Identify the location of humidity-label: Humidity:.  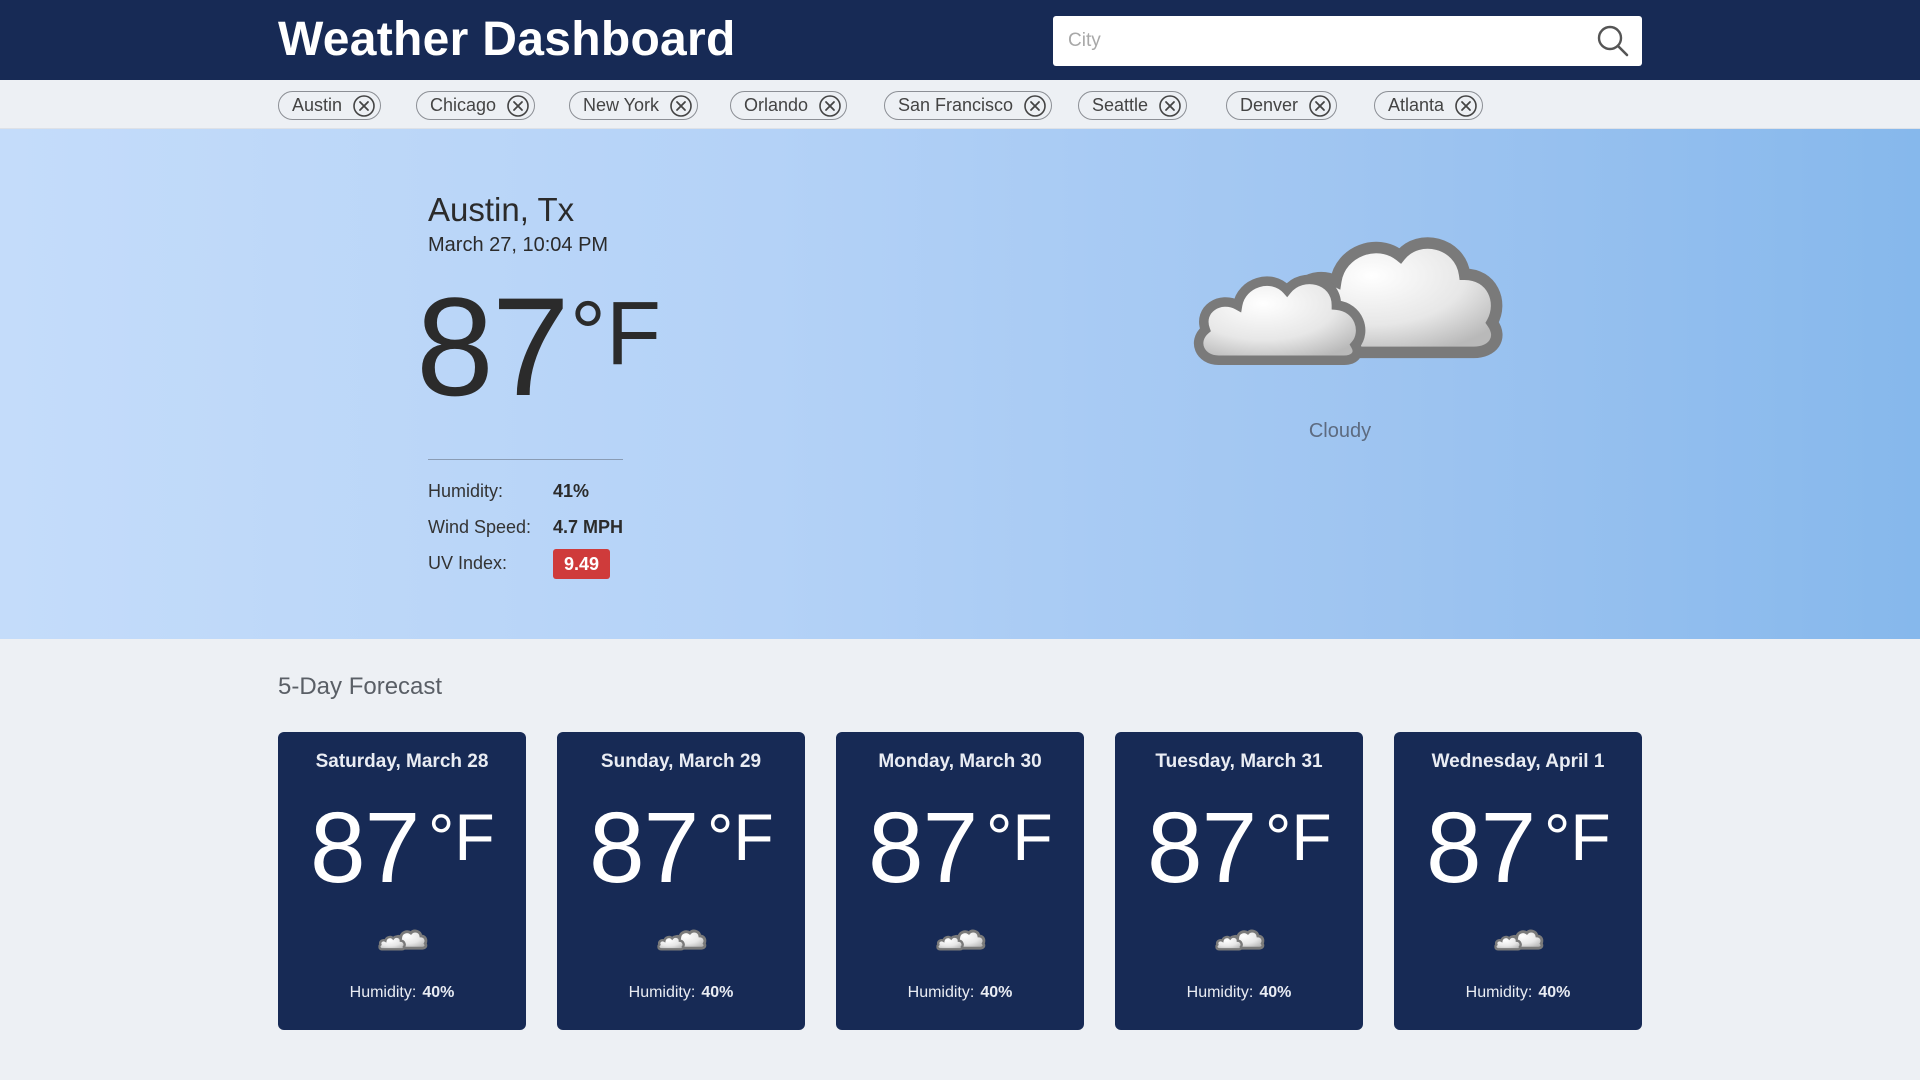
(466, 491).